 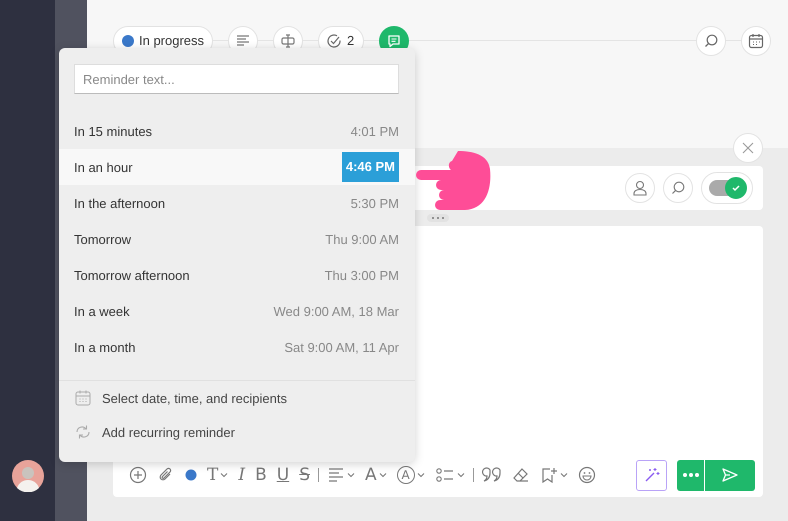 What do you see at coordinates (237, 275) in the screenshot?
I see `reminder-option: Tomorrow afternoon Thu 3:00 PM` at bounding box center [237, 275].